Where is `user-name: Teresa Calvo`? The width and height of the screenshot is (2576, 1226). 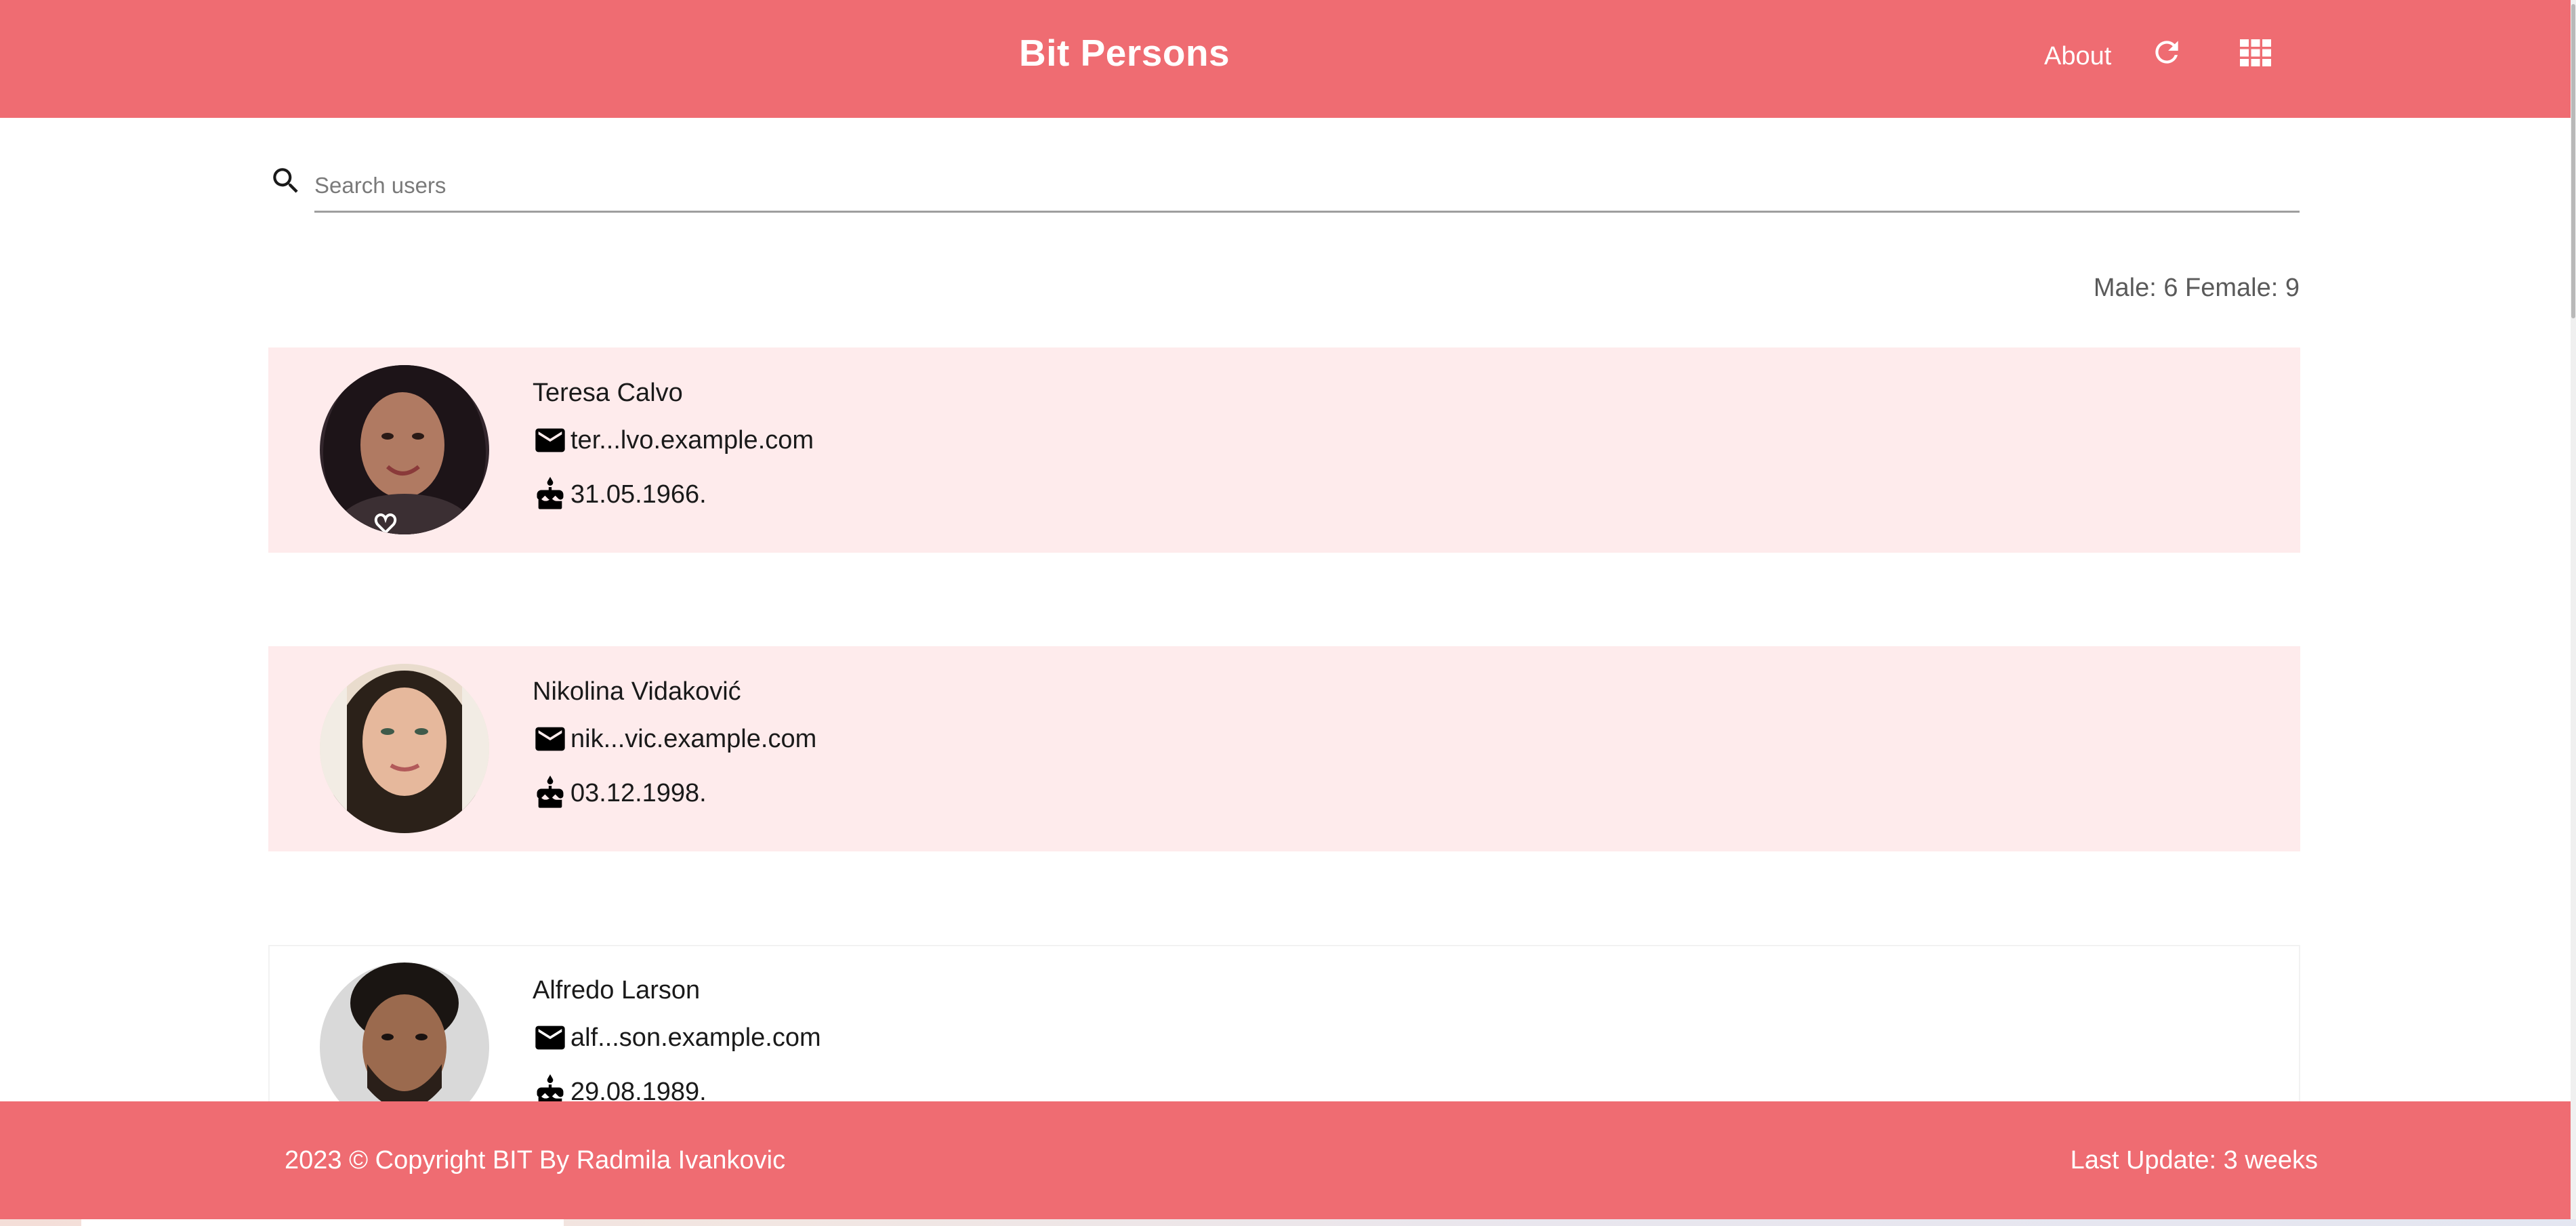
user-name: Teresa Calvo is located at coordinates (608, 393).